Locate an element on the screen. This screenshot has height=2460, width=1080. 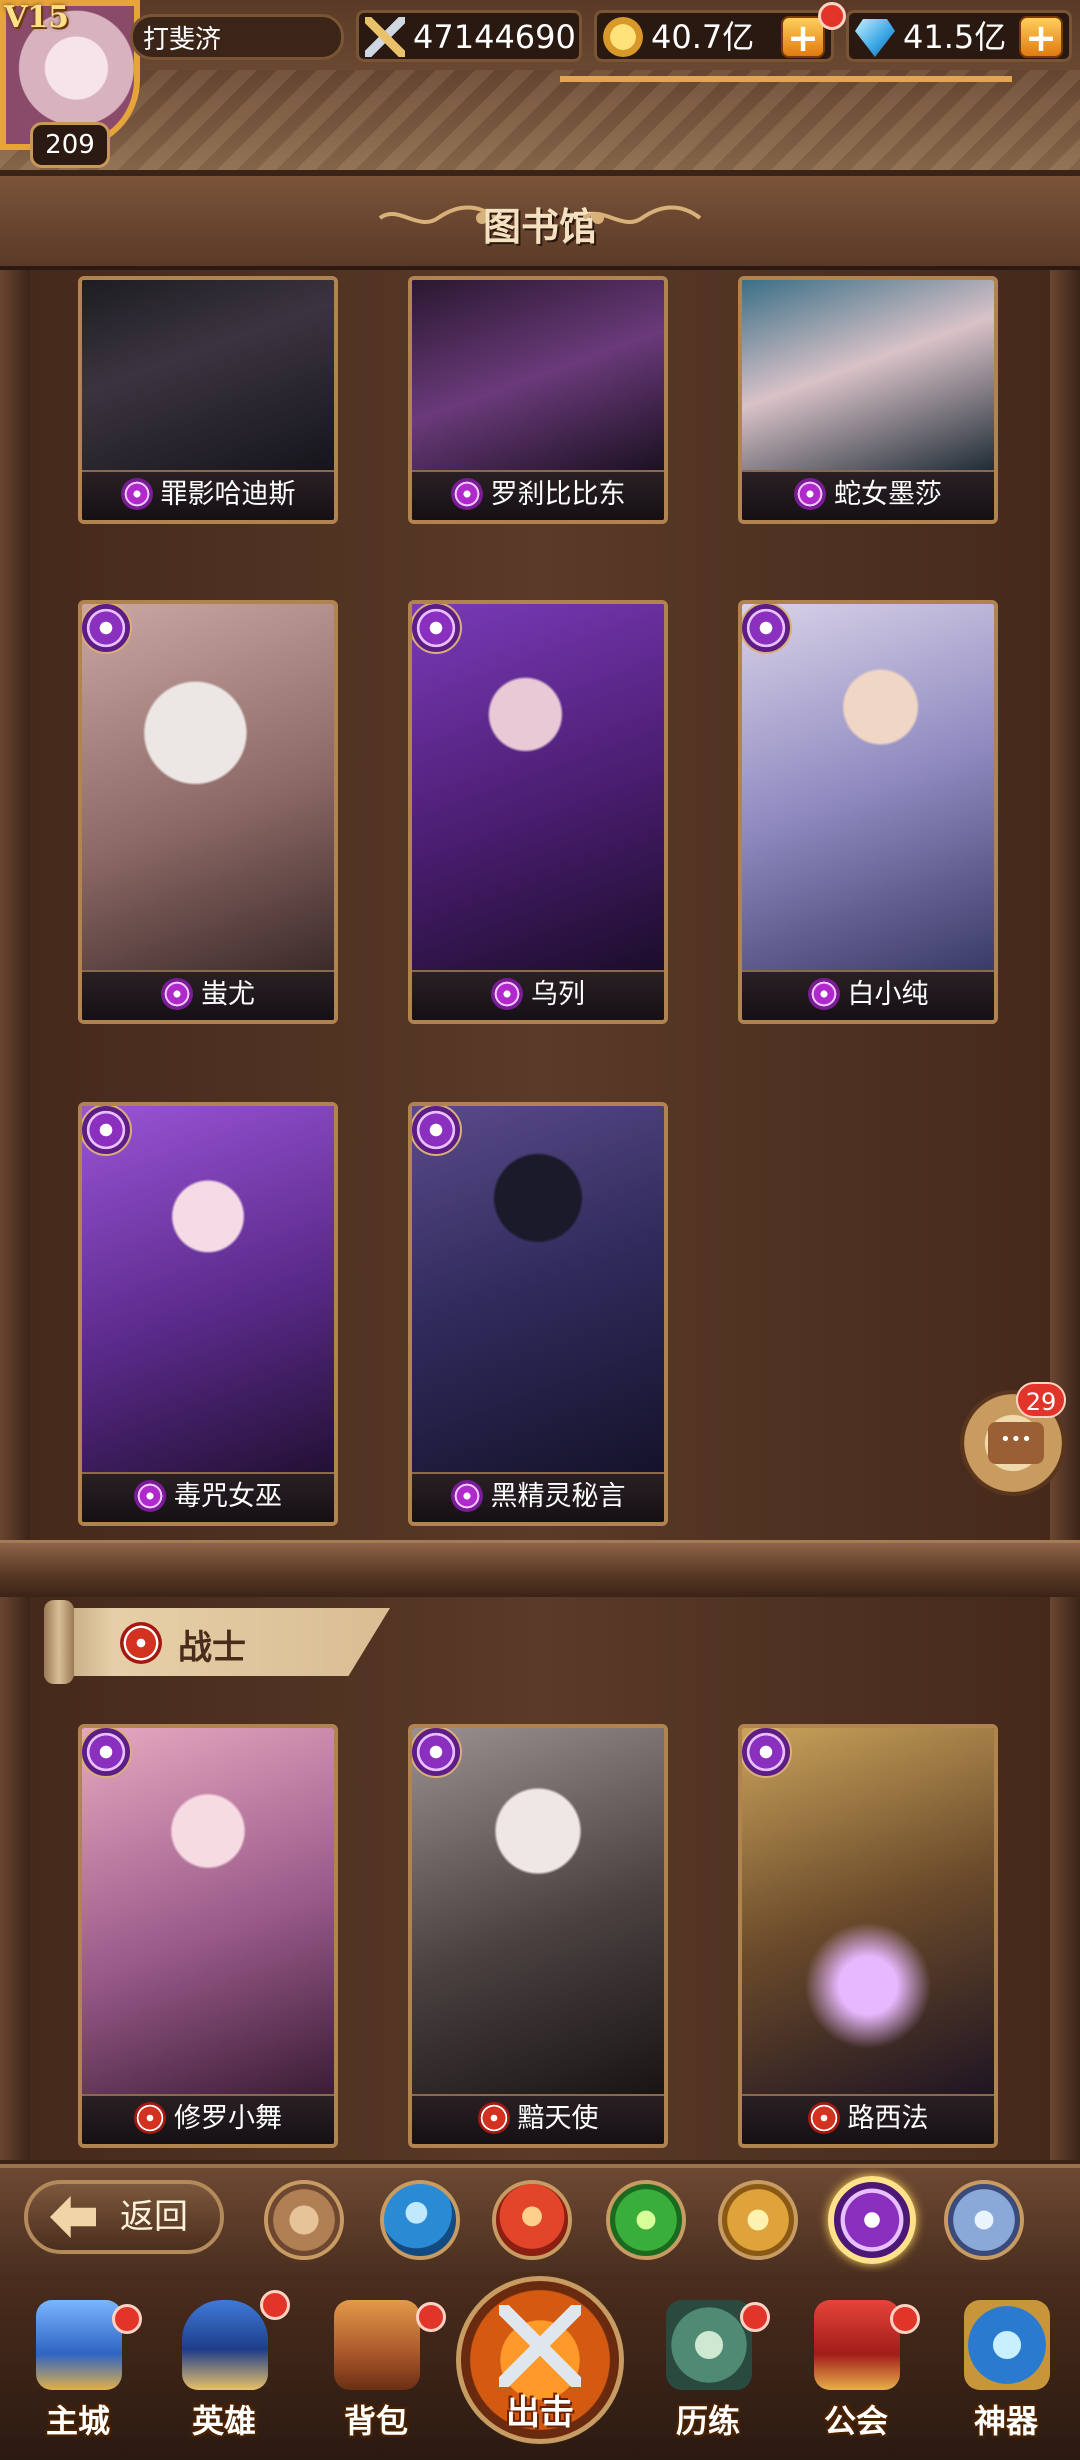
nav-battle-button: 出击 is located at coordinates (540, 2360).